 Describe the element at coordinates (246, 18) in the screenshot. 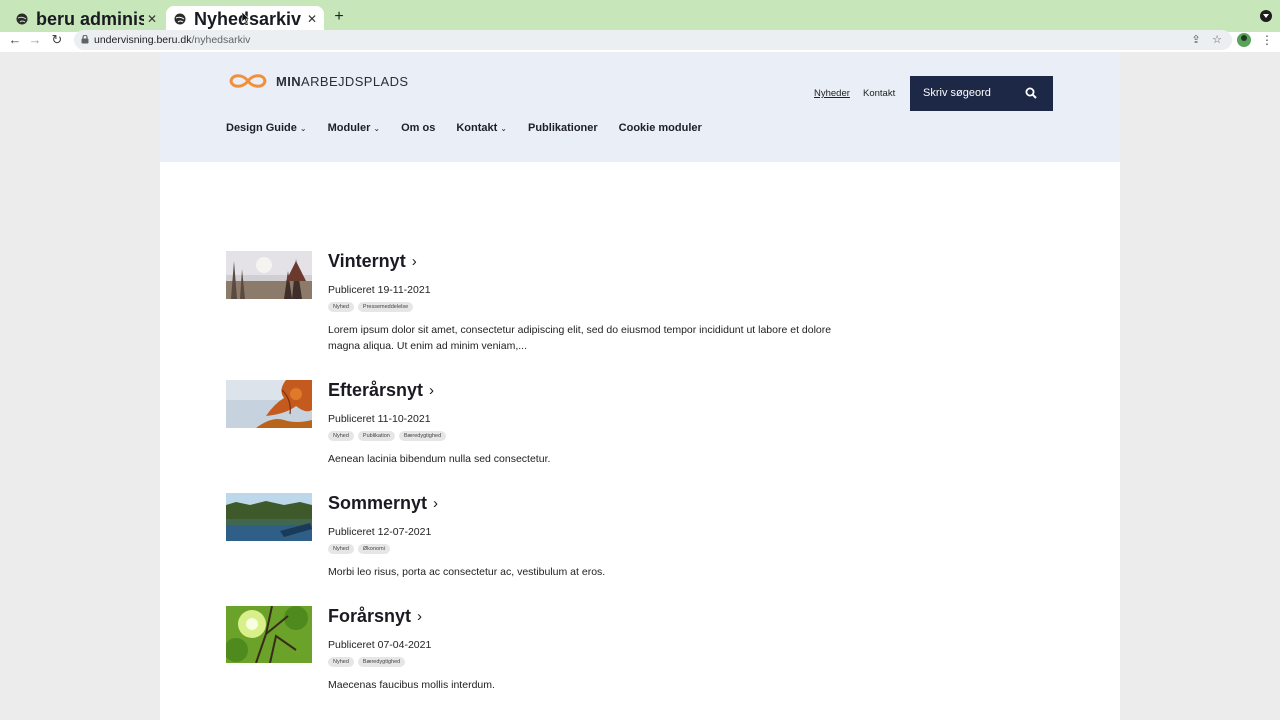

I see `mouse-cursor-icon` at that location.